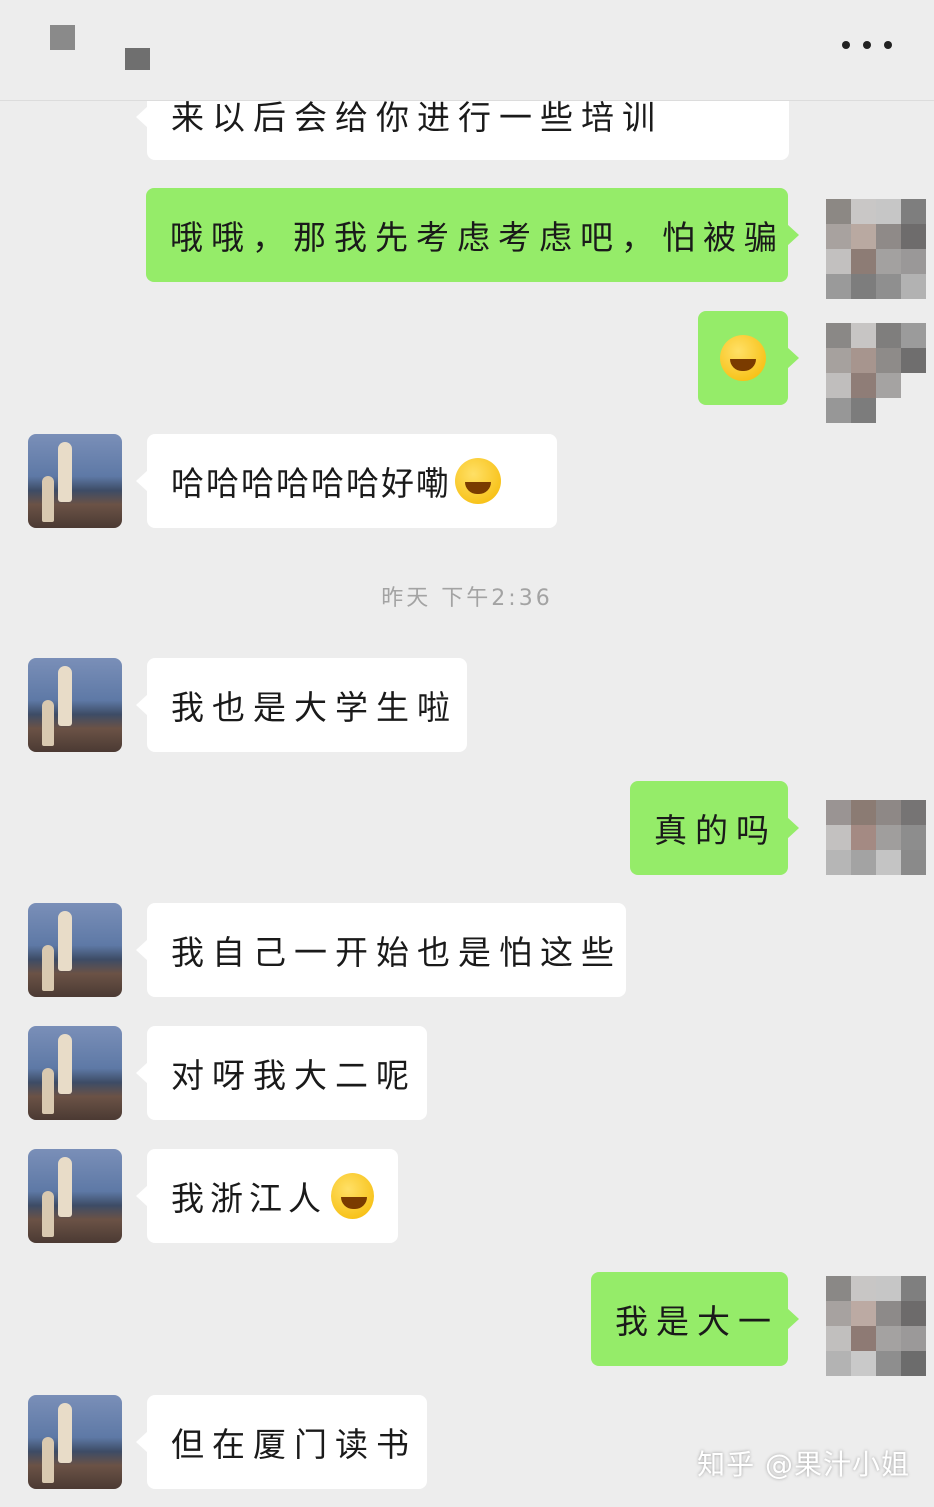 Image resolution: width=934 pixels, height=1507 pixels. I want to click on message-bubble-incoming: 但在厦门读书, so click(281, 1442).